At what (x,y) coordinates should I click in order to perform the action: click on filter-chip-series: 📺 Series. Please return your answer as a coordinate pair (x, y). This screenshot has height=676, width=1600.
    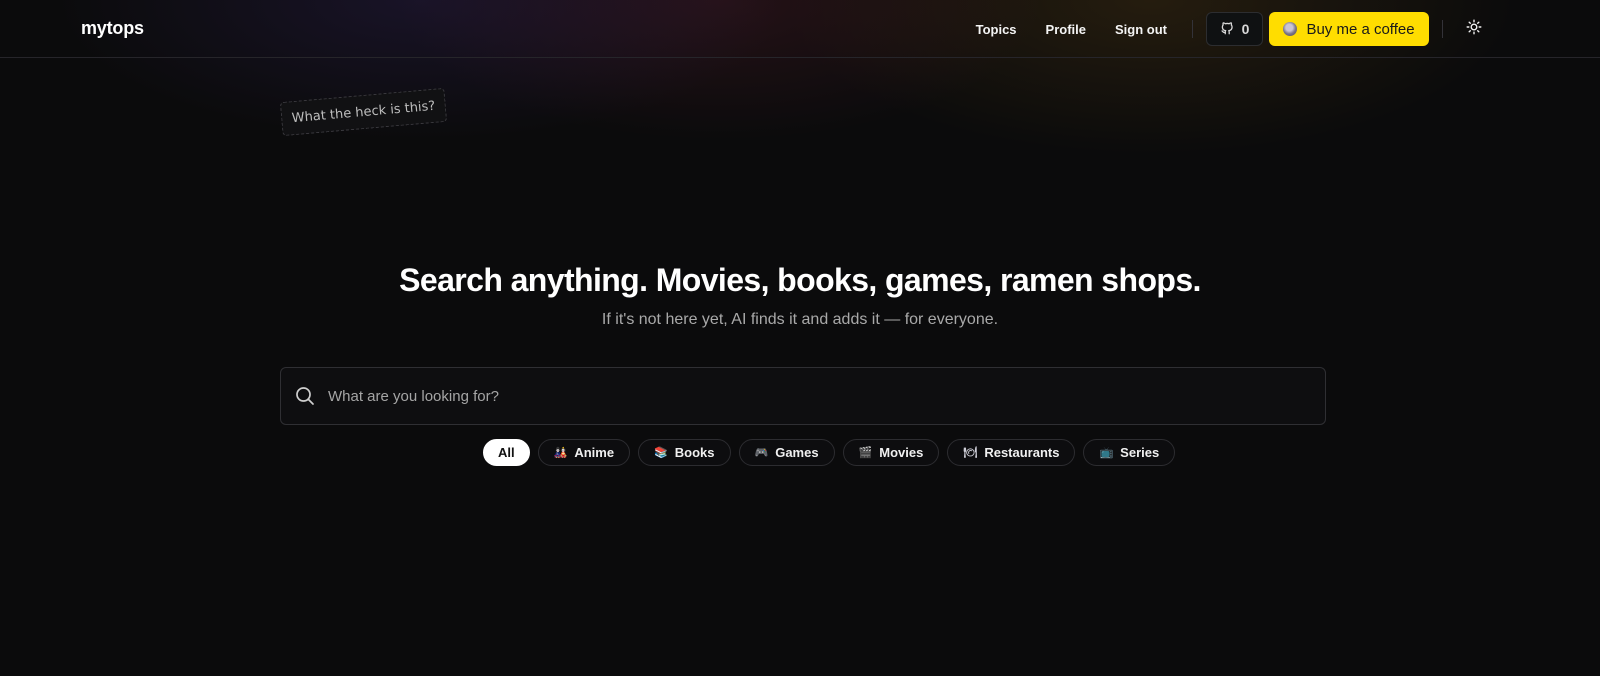
    Looking at the image, I should click on (1129, 452).